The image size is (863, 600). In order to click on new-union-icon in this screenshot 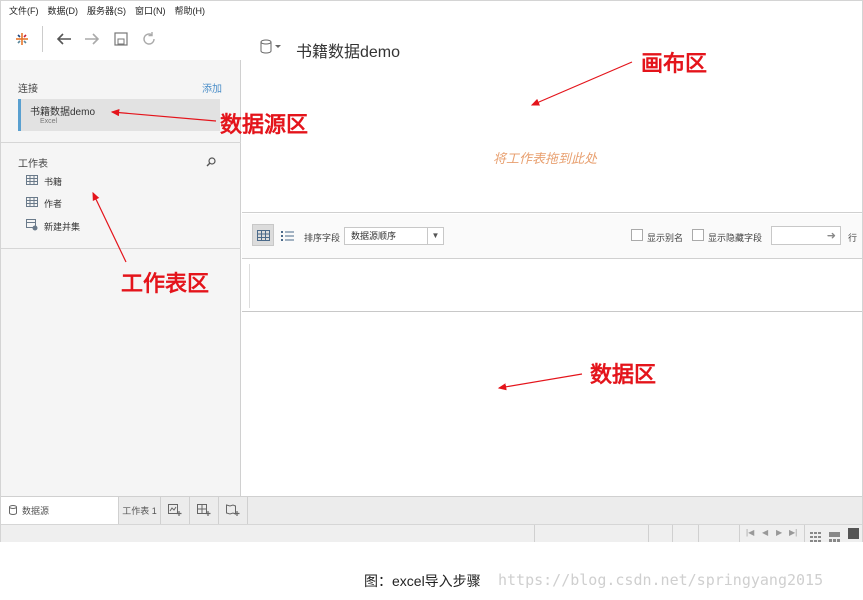, I will do `click(32, 226)`.